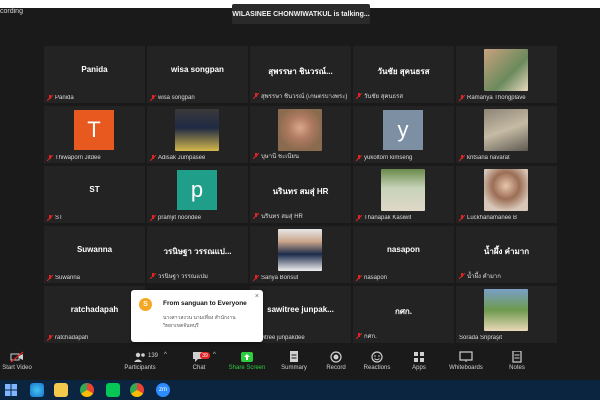 Image resolution: width=600 pixels, height=402 pixels. I want to click on participant-tile: บุษานี ชะเนียน, so click(300, 134).